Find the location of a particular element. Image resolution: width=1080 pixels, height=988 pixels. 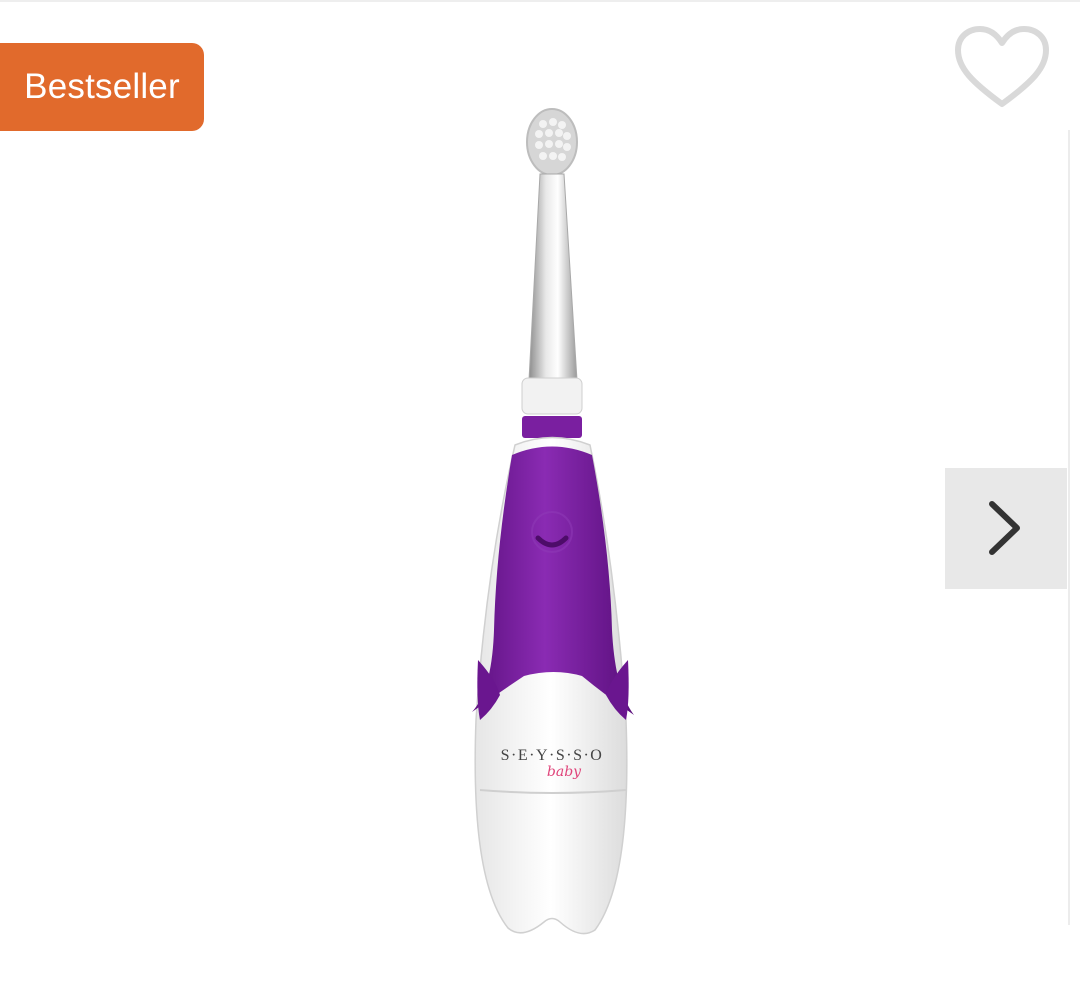

top-divider is located at coordinates (540, 1).